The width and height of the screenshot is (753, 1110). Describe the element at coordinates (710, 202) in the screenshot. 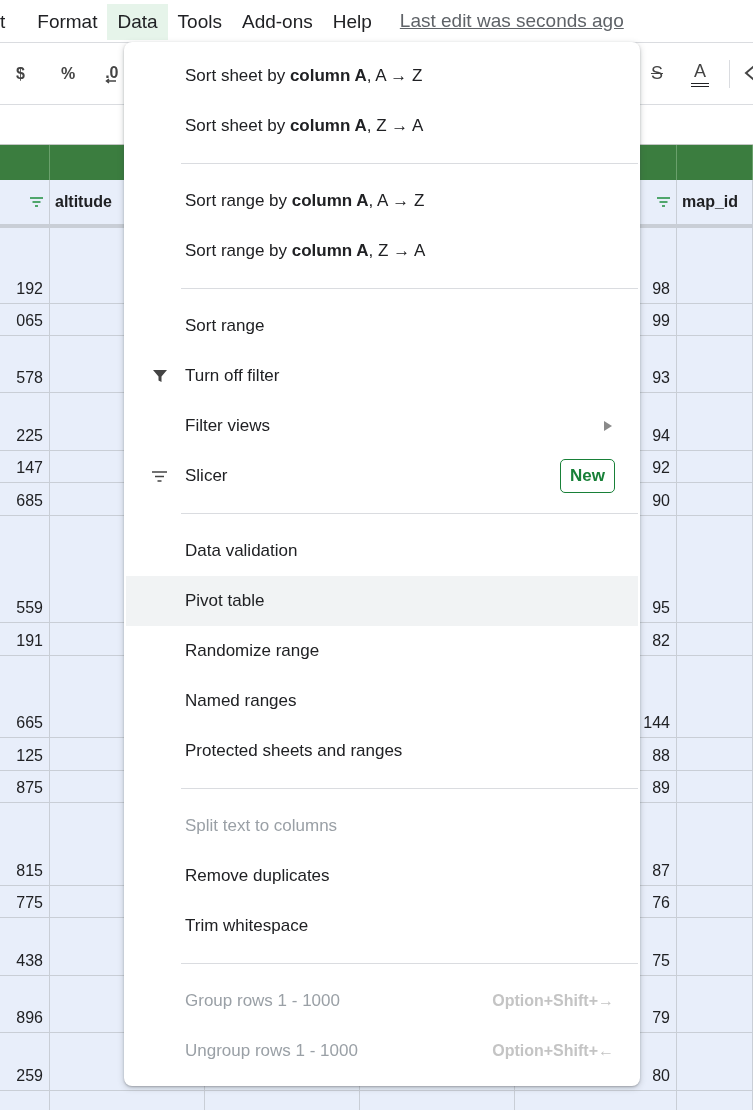

I see `column-header: map_id` at that location.